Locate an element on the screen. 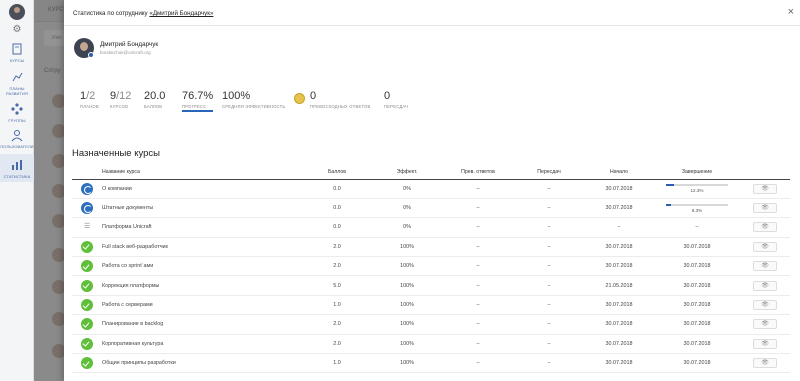 This screenshot has height=381, width=800. course-progress-fill is located at coordinates (670, 185).